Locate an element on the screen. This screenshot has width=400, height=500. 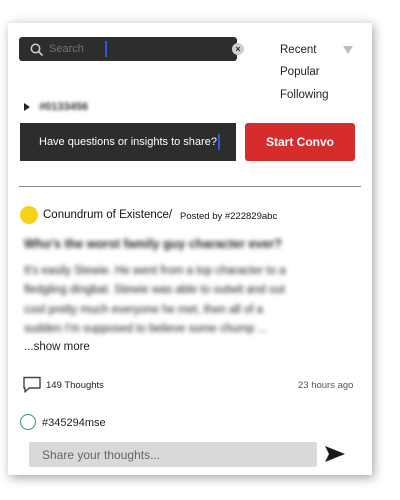
divider is located at coordinates (190, 186).